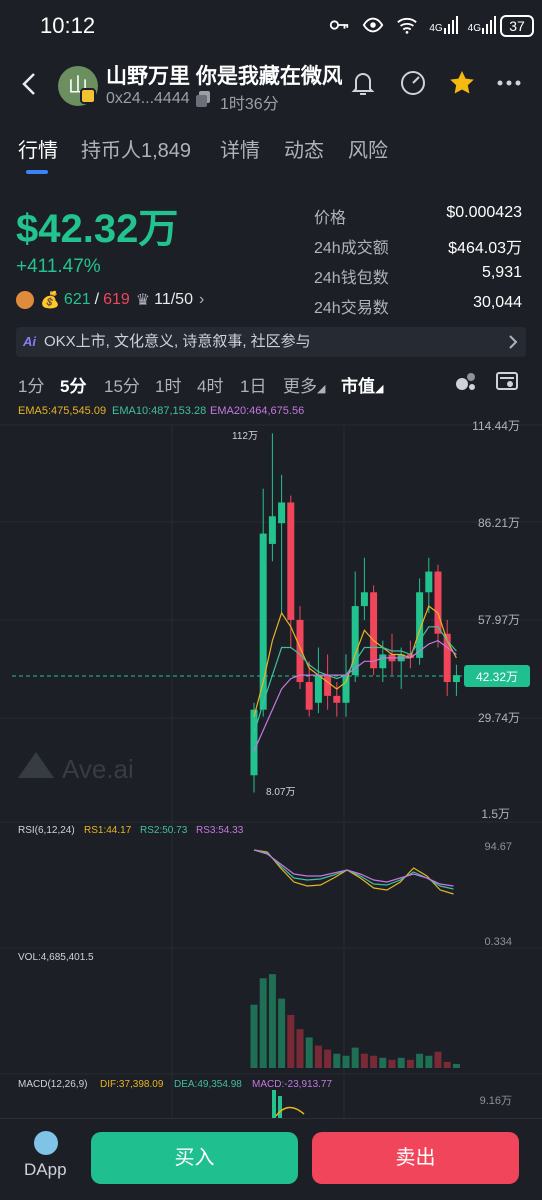  What do you see at coordinates (351, 278) in the screenshot?
I see `stat-label: 24h钱包数` at bounding box center [351, 278].